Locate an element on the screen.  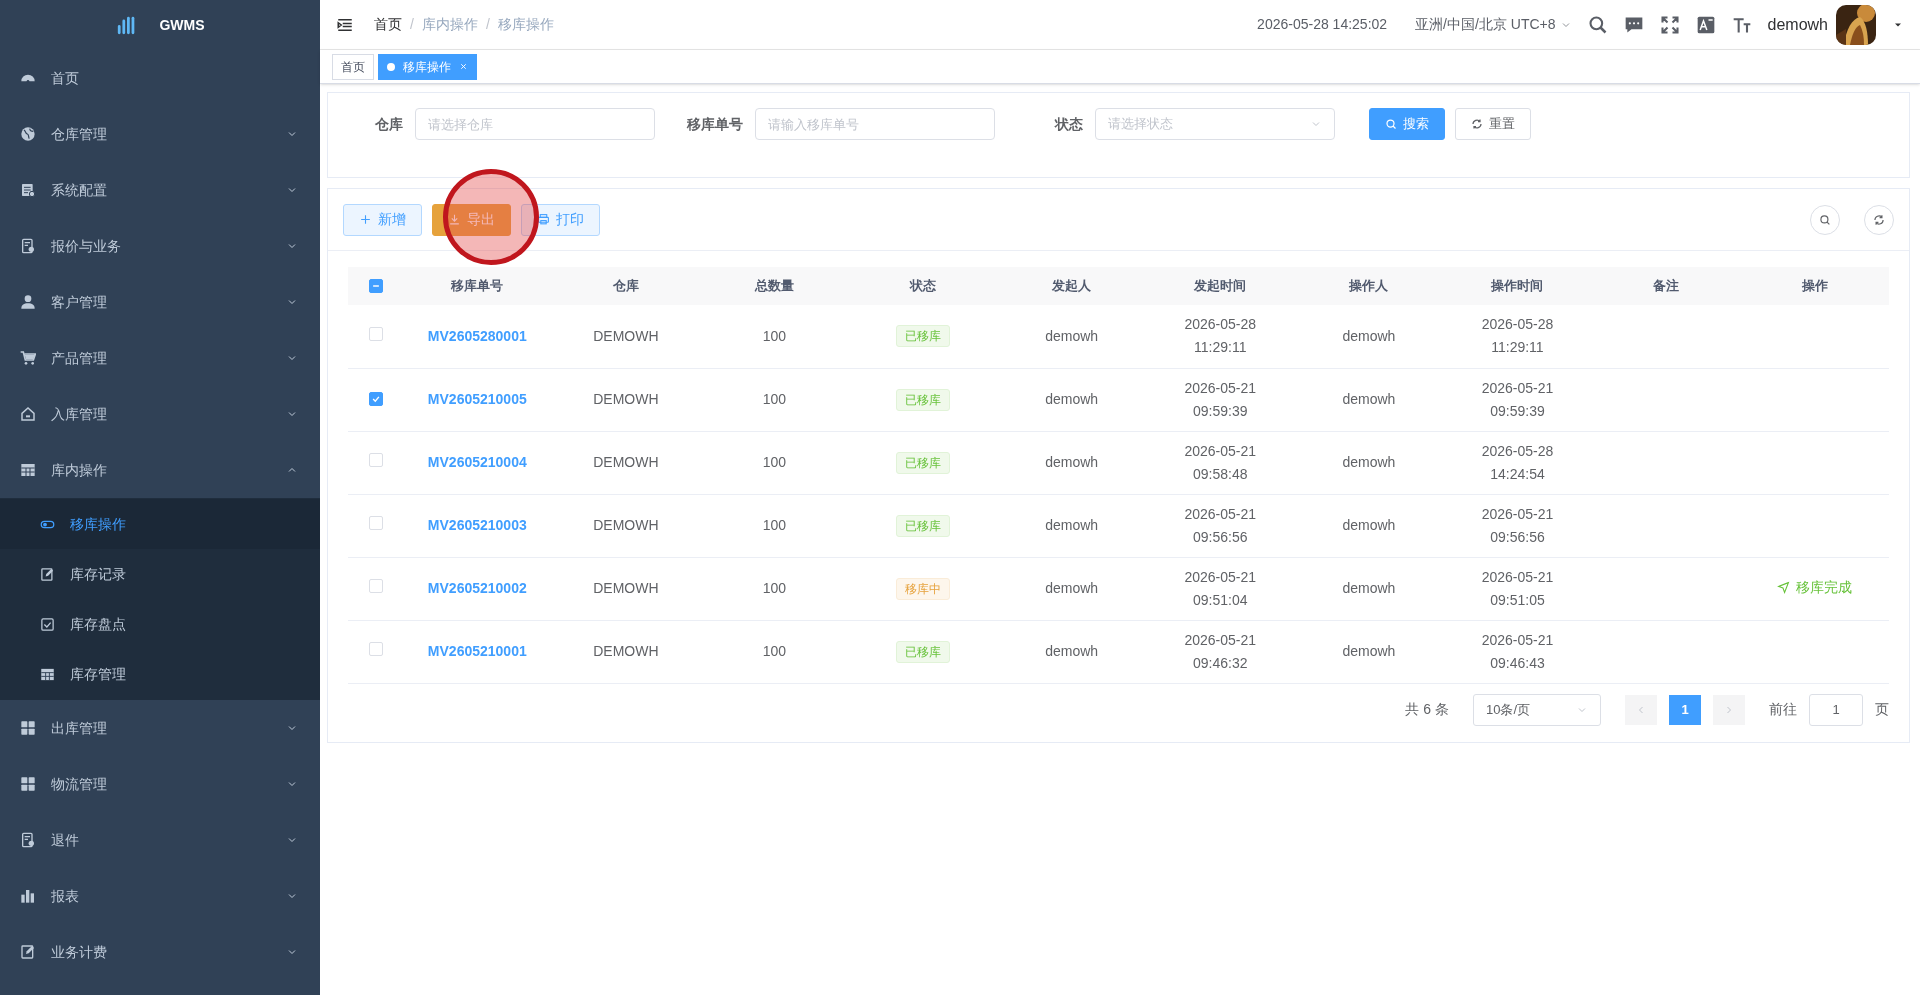
globe-icon is located at coordinates (28, 134).